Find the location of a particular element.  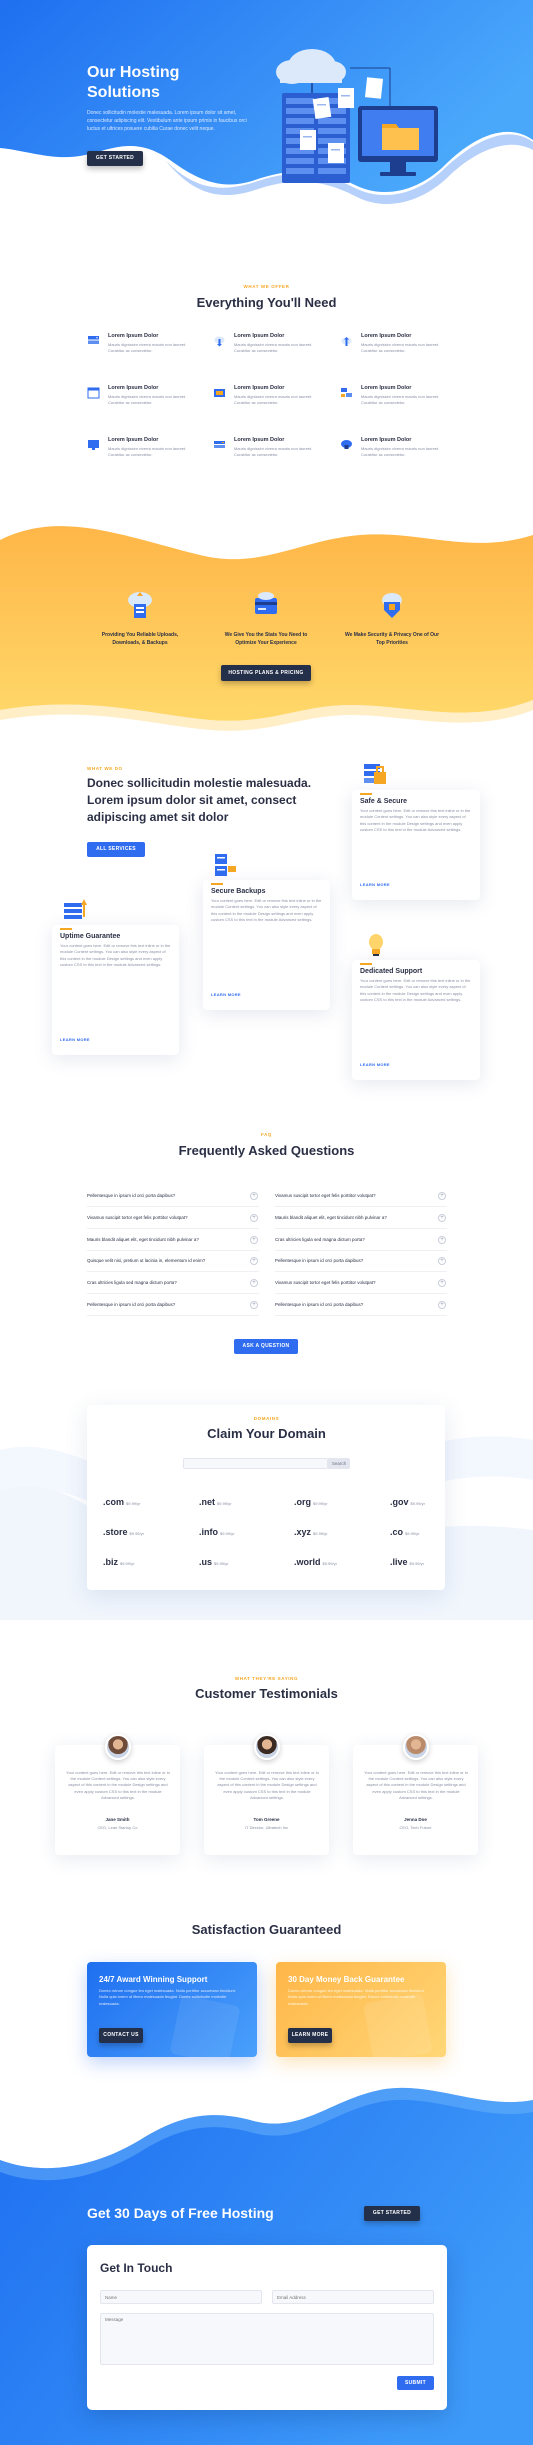

features-title: Everything You'll Need is located at coordinates (266, 302).